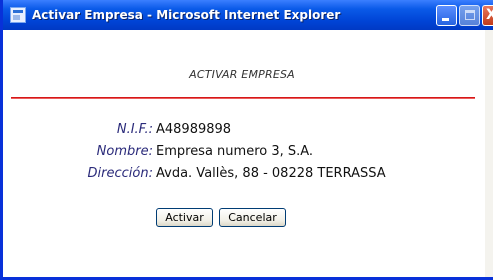 The width and height of the screenshot is (493, 280). I want to click on close-button: X, so click(487, 15).